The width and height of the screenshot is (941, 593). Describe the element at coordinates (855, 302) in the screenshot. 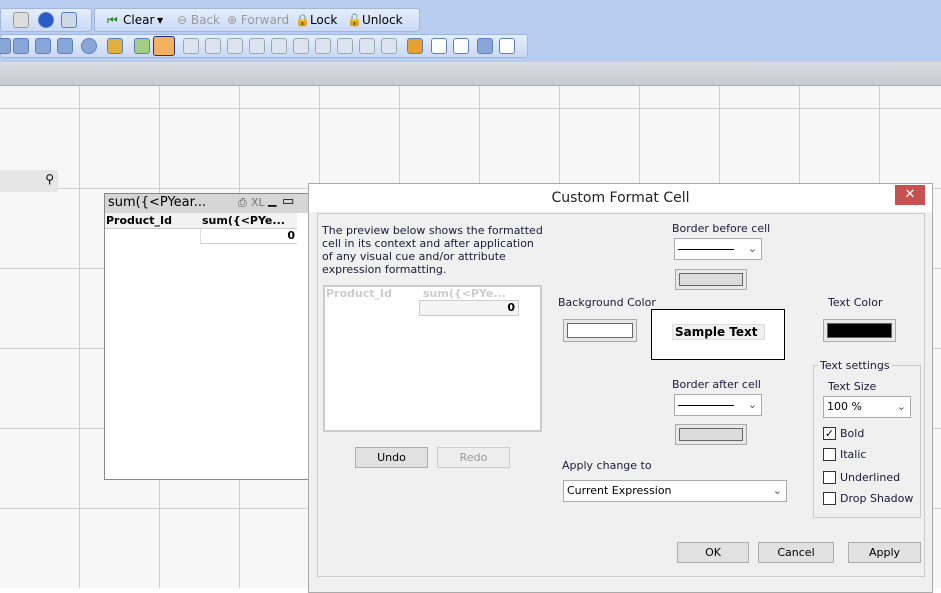

I see `text-color-label: Text Color` at that location.